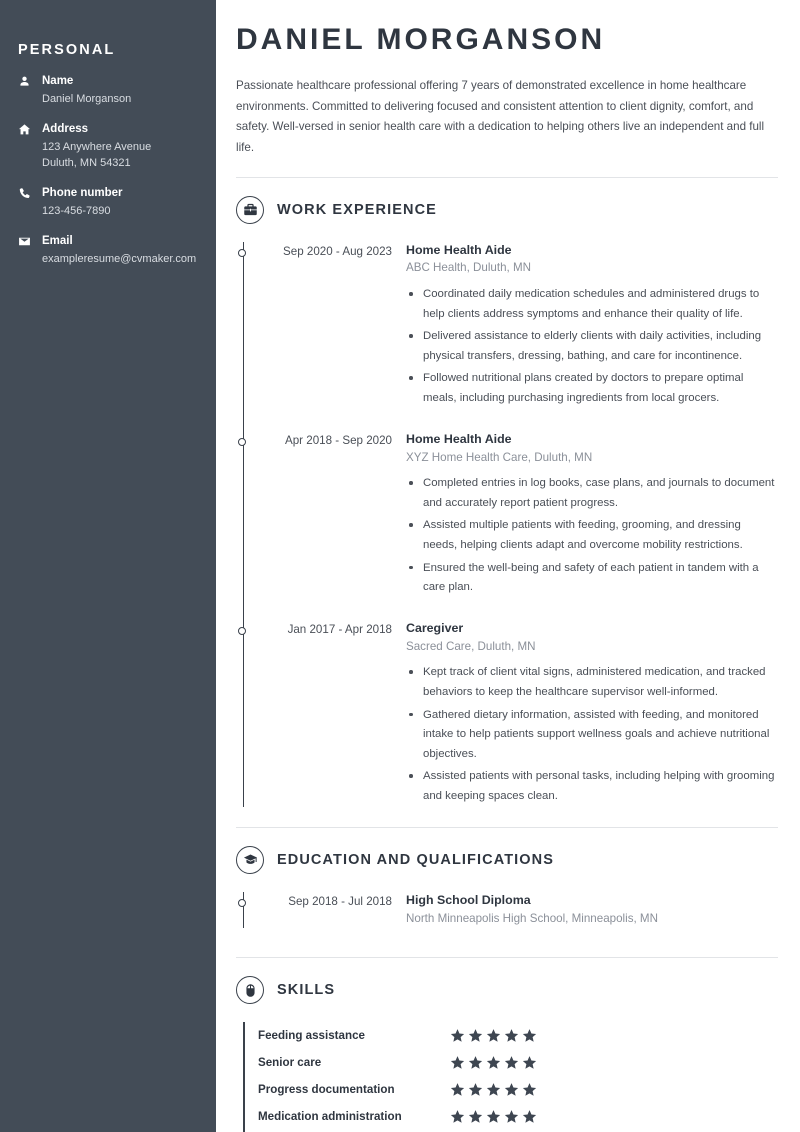 Image resolution: width=800 pixels, height=1132 pixels. What do you see at coordinates (357, 209) in the screenshot?
I see `work-section-title: WORK EXPERIENCE` at bounding box center [357, 209].